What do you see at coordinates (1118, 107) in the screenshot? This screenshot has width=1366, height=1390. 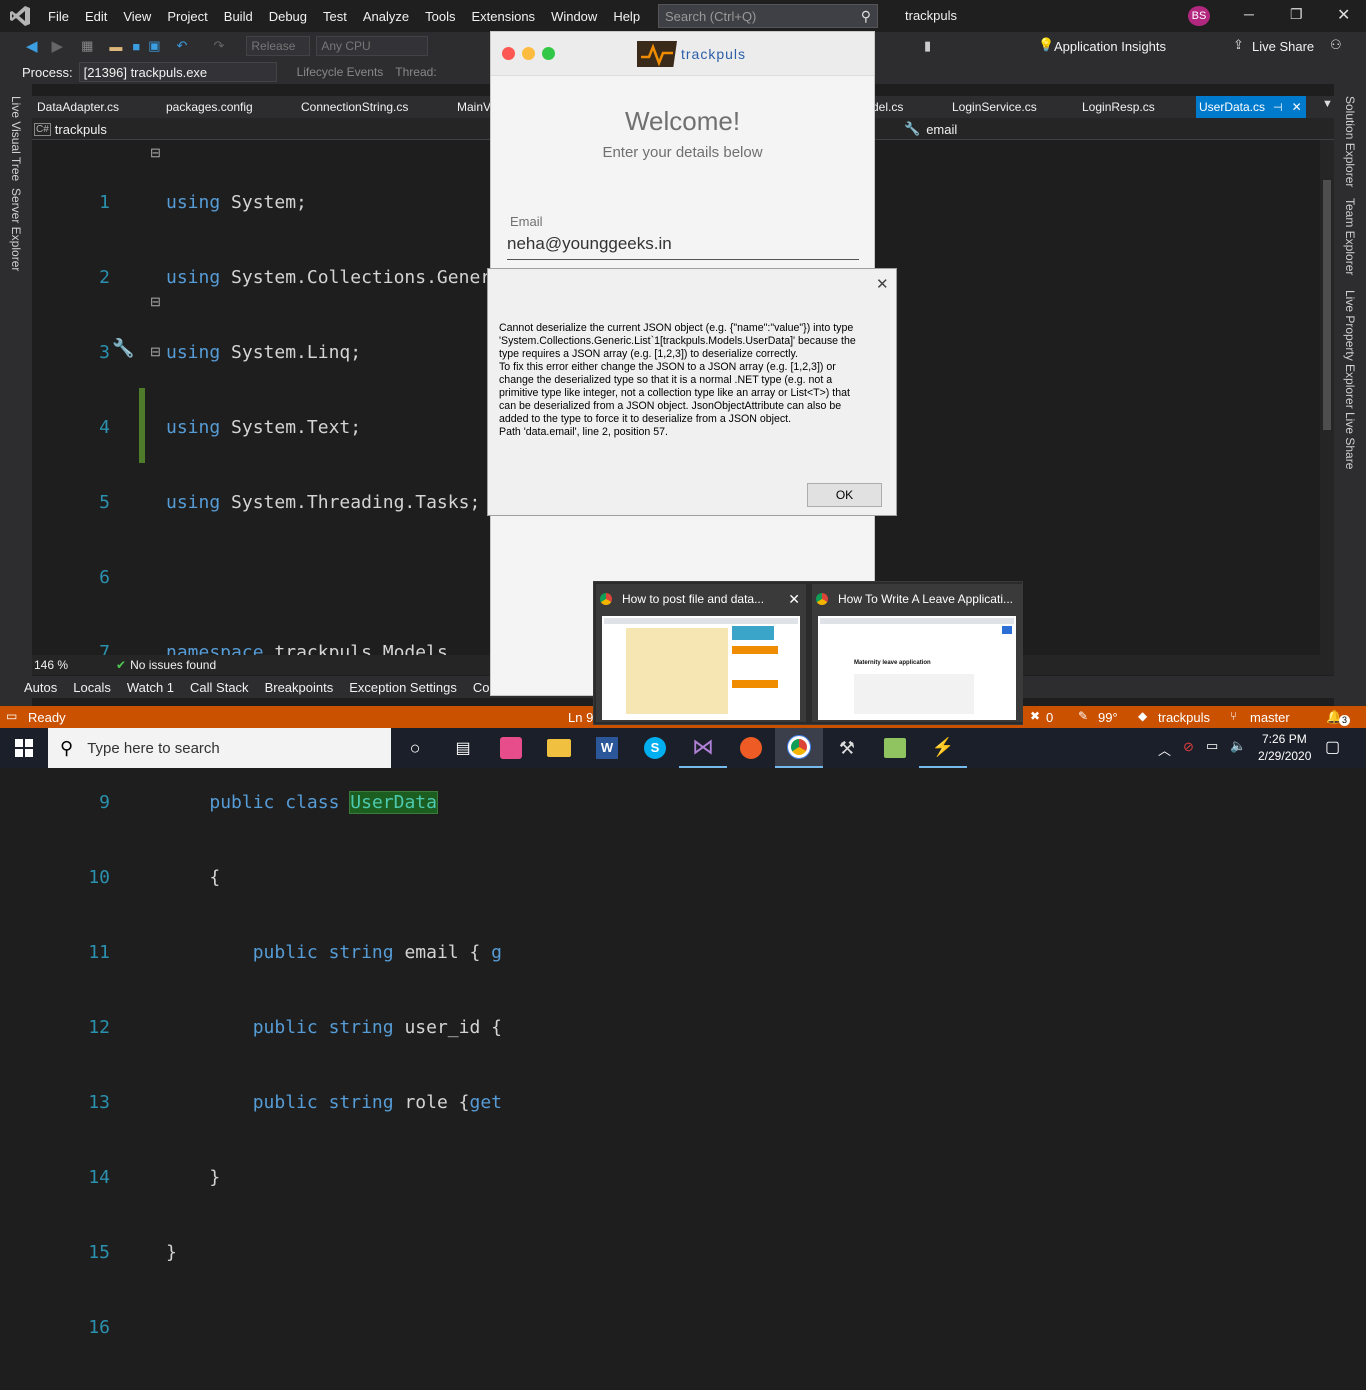 I see `tab-loginresp: LoginResp.cs` at bounding box center [1118, 107].